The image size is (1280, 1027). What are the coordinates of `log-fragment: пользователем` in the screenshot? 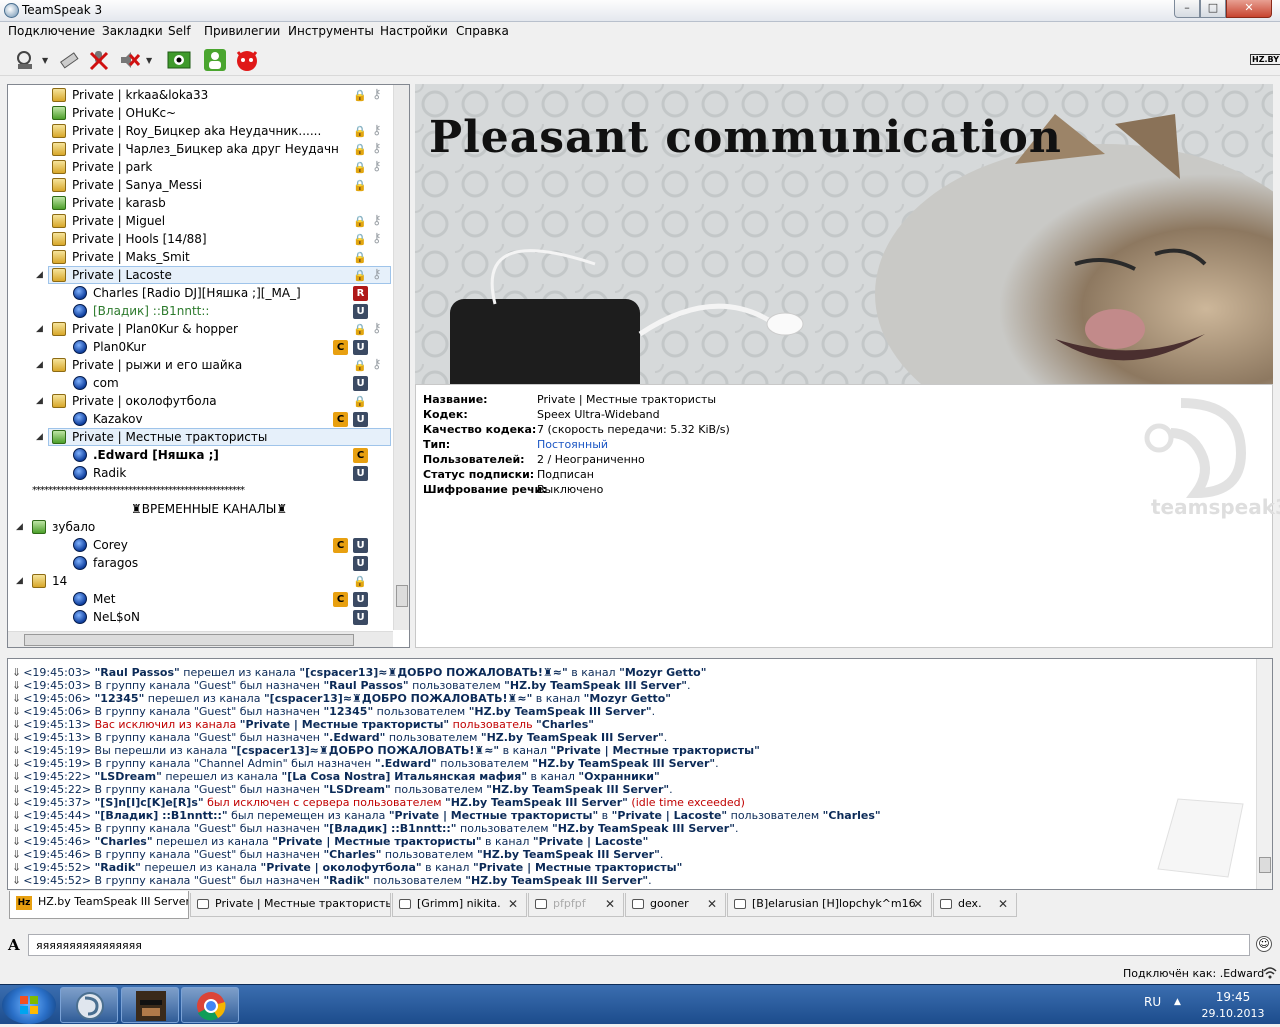 It's located at (417, 880).